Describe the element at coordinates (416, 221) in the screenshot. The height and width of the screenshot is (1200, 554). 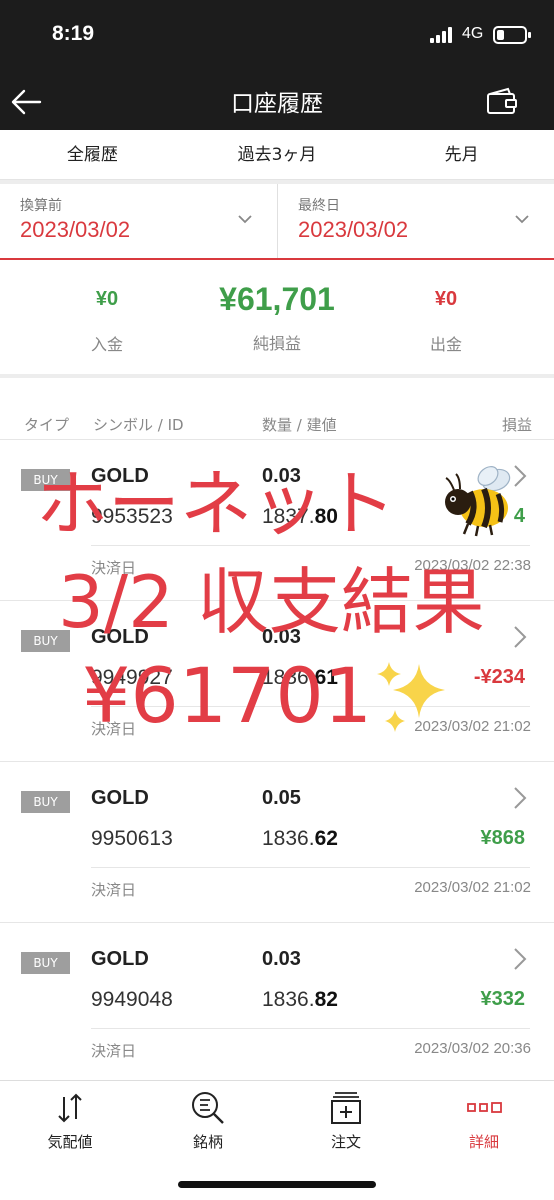
I see `end-date-picker: 最終日 2023/03/02` at that location.